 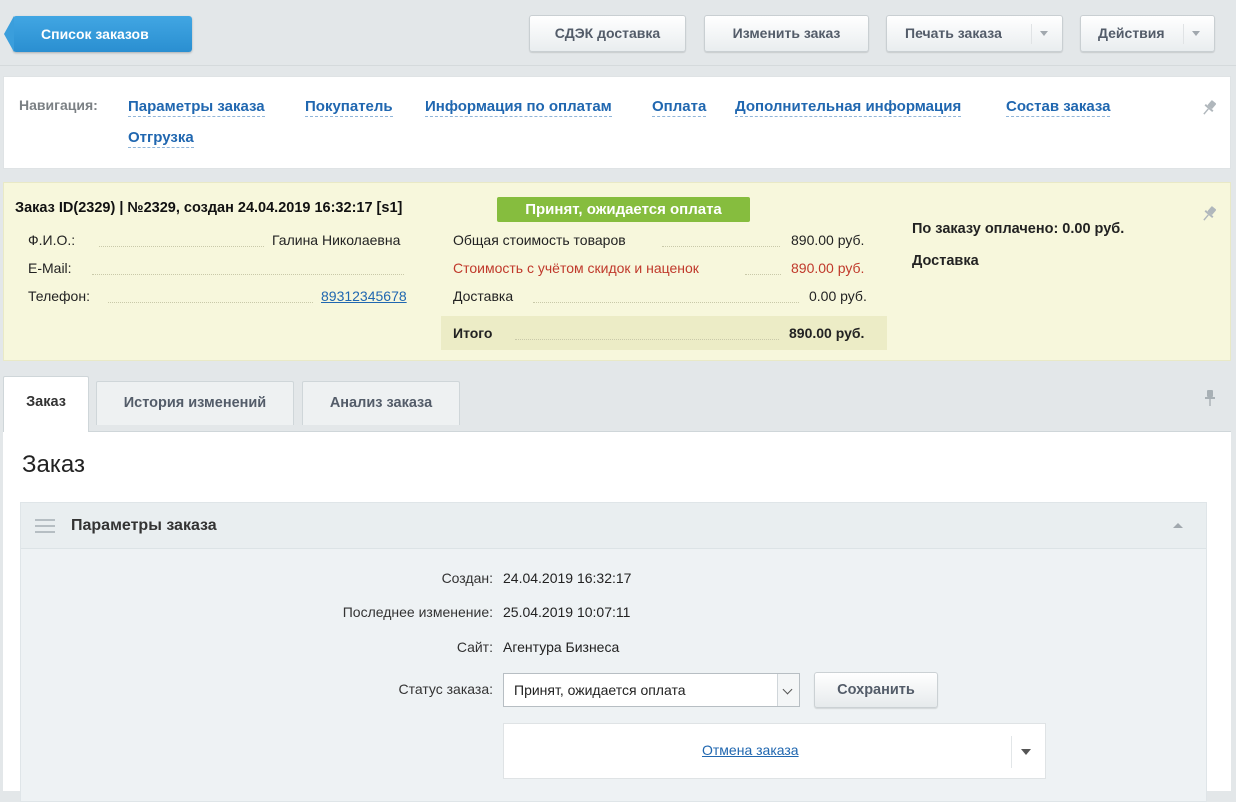 I want to click on nav-link-additional-info: Дополнительная информация, so click(x=848, y=107).